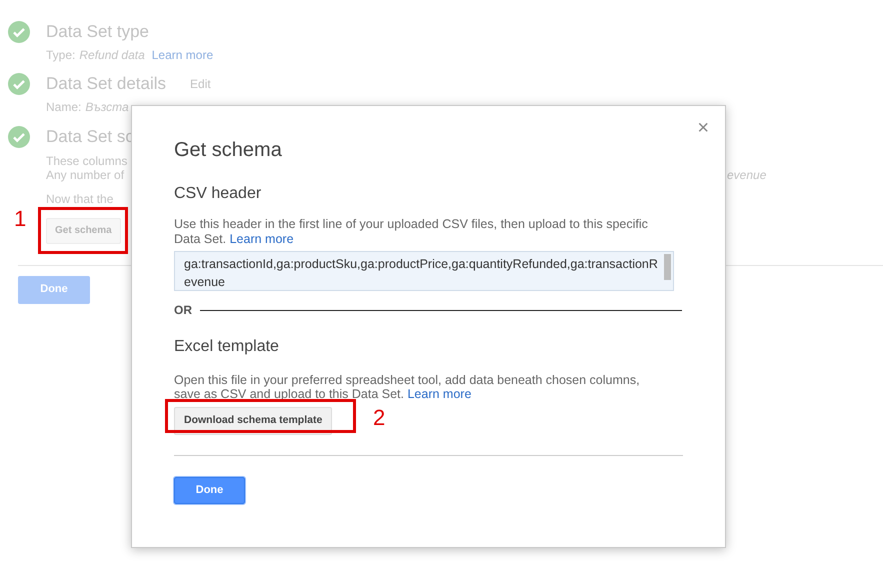 This screenshot has width=883, height=588. Describe the element at coordinates (98, 32) in the screenshot. I see `step-title: Data Set type` at that location.